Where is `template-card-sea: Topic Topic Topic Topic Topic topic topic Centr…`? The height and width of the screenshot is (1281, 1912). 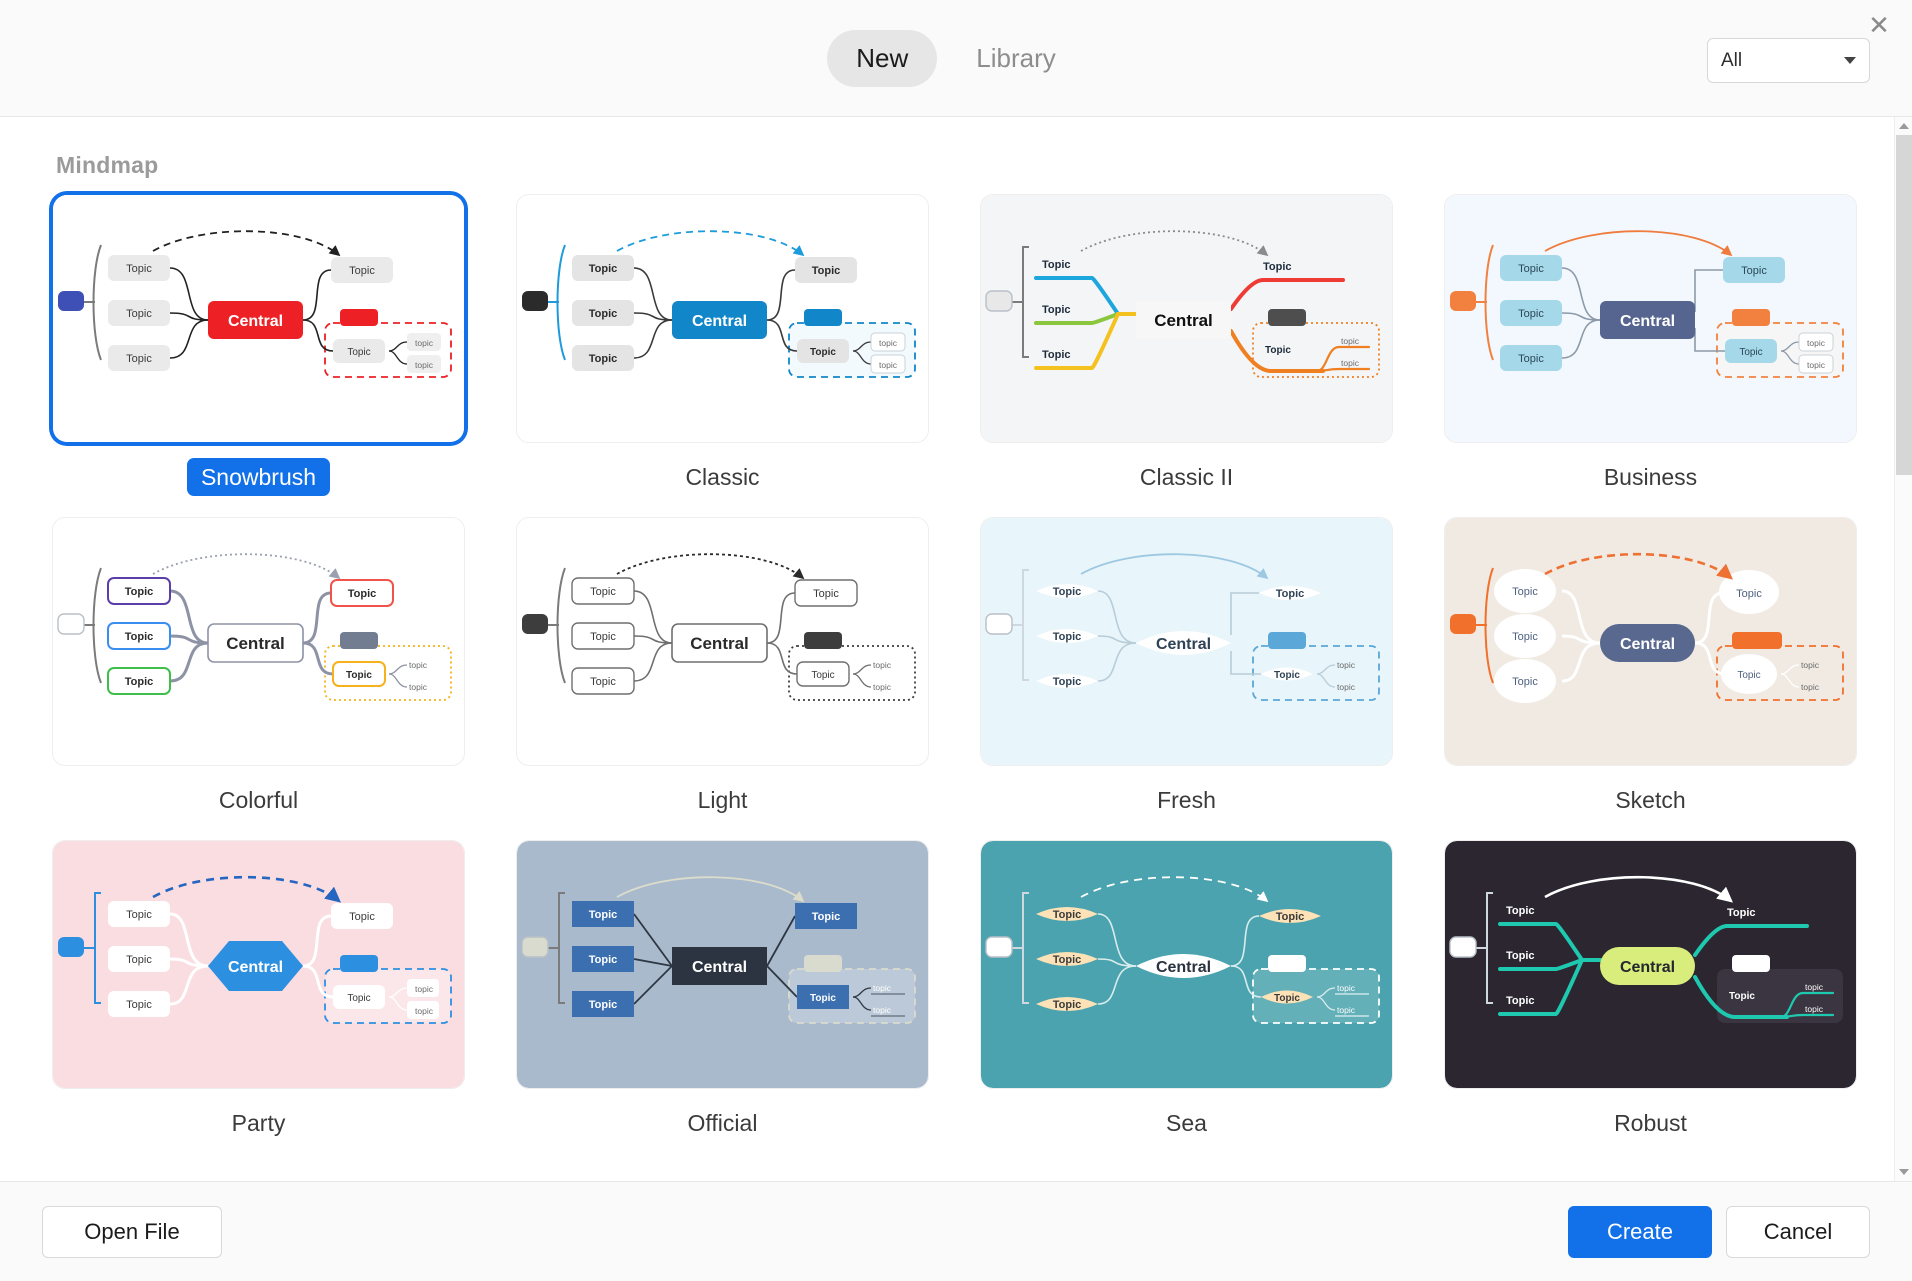 template-card-sea: Topic Topic Topic Topic Topic topic topic Centr… is located at coordinates (1186, 991).